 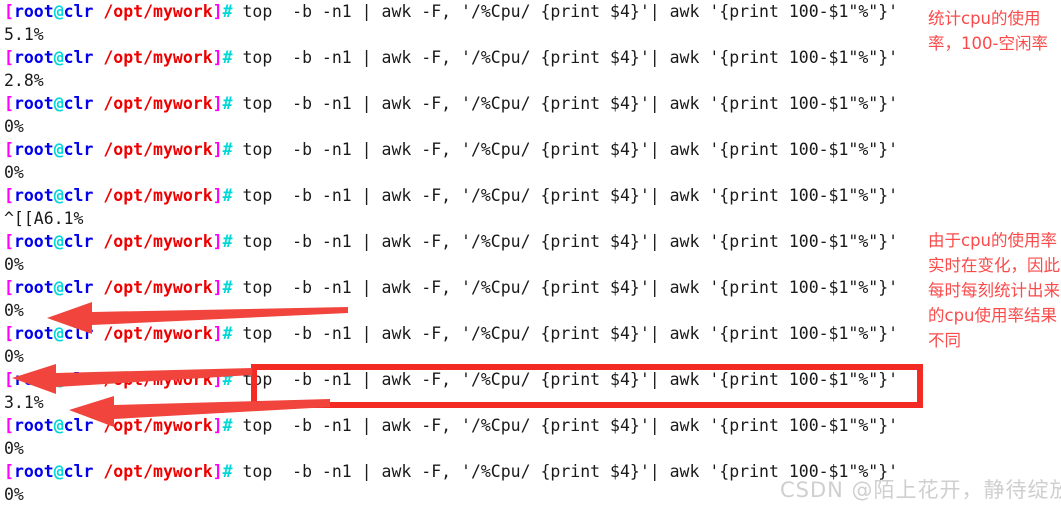 I want to click on annotation-cpu-usage: 统计cpu的使用率，100-空闲率, so click(x=988, y=31).